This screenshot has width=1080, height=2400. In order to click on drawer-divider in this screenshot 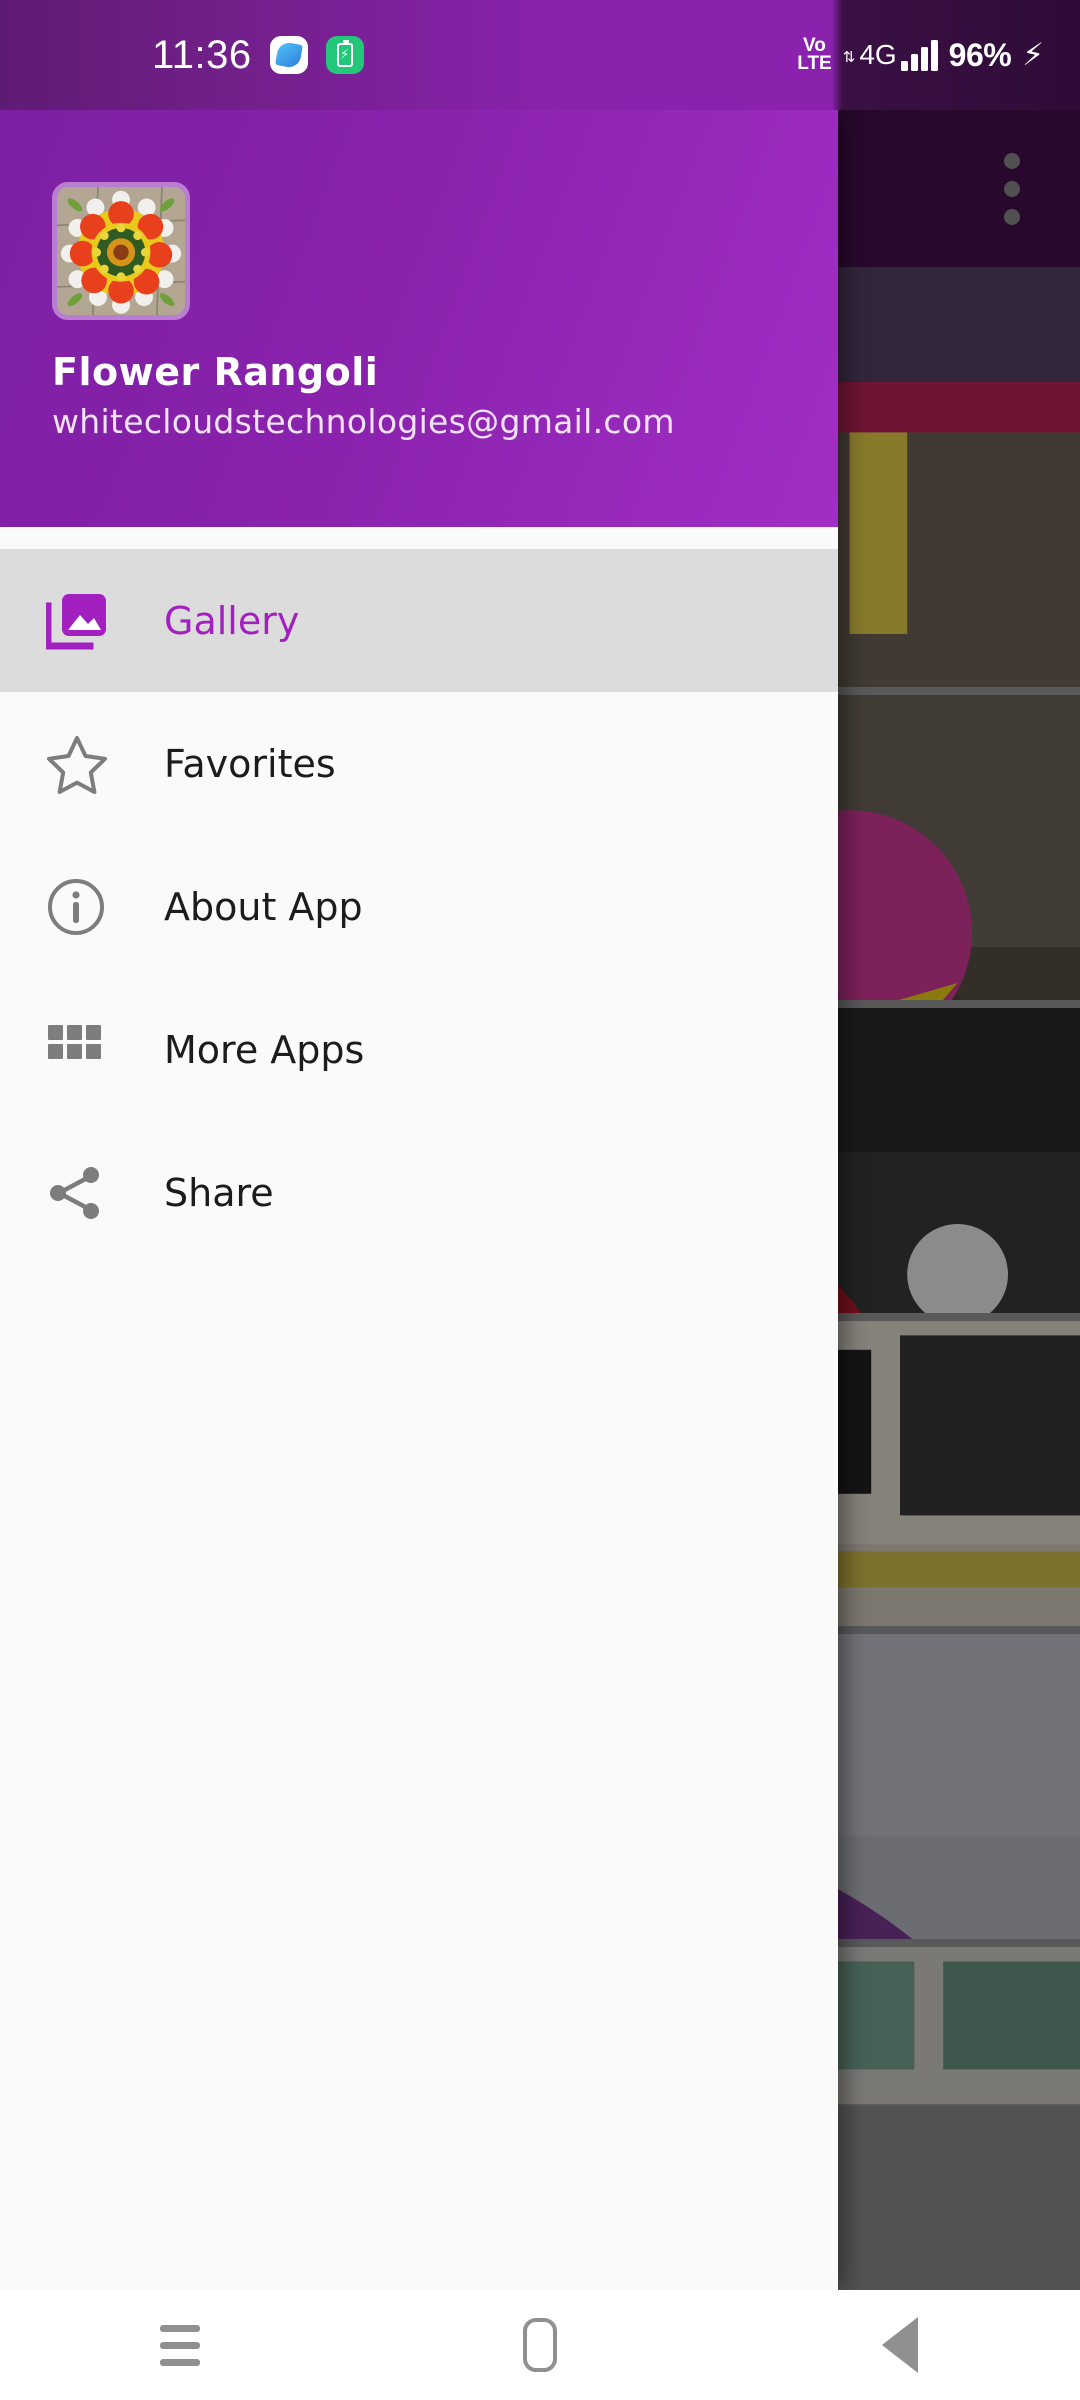, I will do `click(419, 538)`.